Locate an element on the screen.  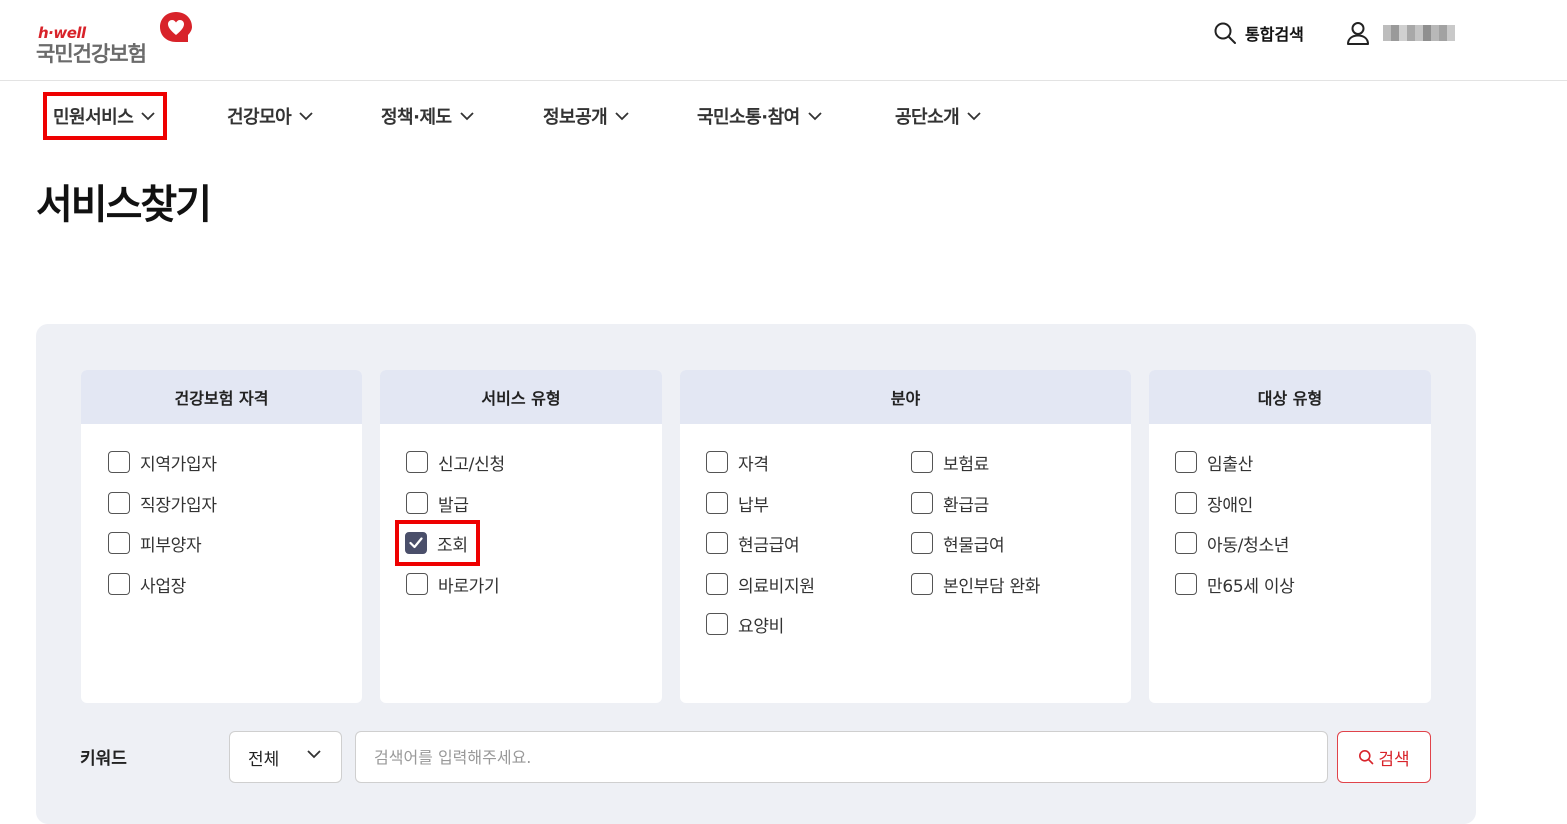
filter-option: 신고/신청 is located at coordinates (455, 462).